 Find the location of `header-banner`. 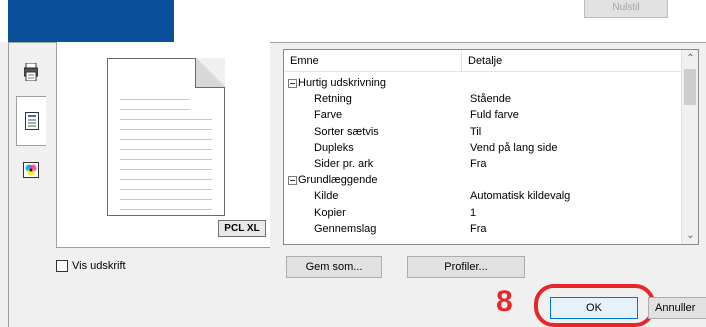

header-banner is located at coordinates (91, 21).